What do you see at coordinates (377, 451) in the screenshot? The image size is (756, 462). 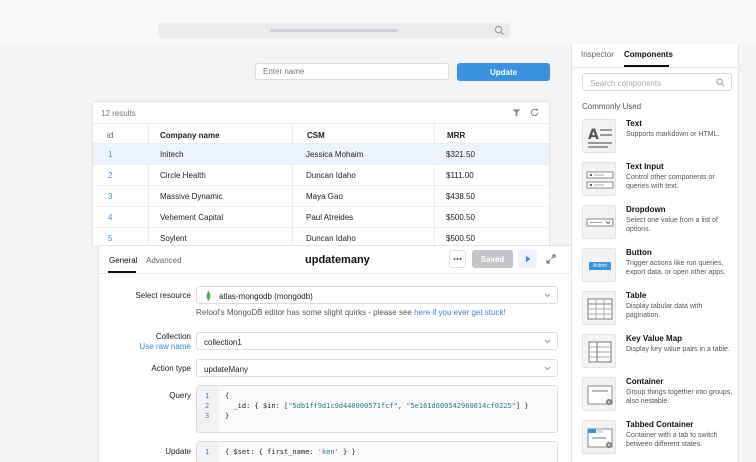 I see `update-code-editor: 1 { $set: { first_name: 'ken' } }` at bounding box center [377, 451].